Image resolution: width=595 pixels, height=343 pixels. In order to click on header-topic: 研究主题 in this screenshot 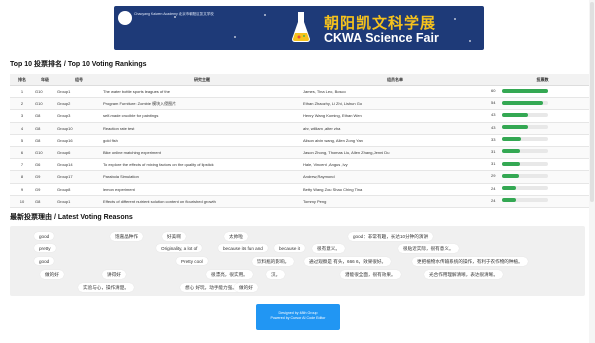, I will do `click(202, 80)`.